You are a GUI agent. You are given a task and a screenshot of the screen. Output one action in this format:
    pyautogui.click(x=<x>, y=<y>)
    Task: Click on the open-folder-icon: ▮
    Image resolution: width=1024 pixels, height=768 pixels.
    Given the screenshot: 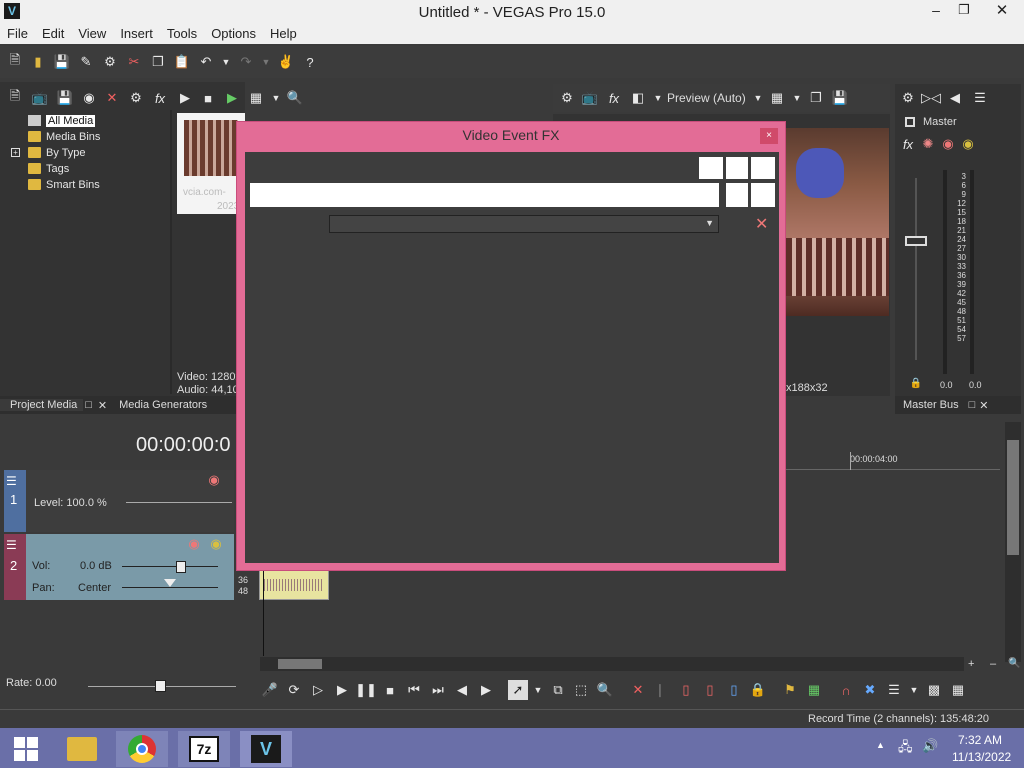 What is the action you would take?
    pyautogui.click(x=38, y=62)
    